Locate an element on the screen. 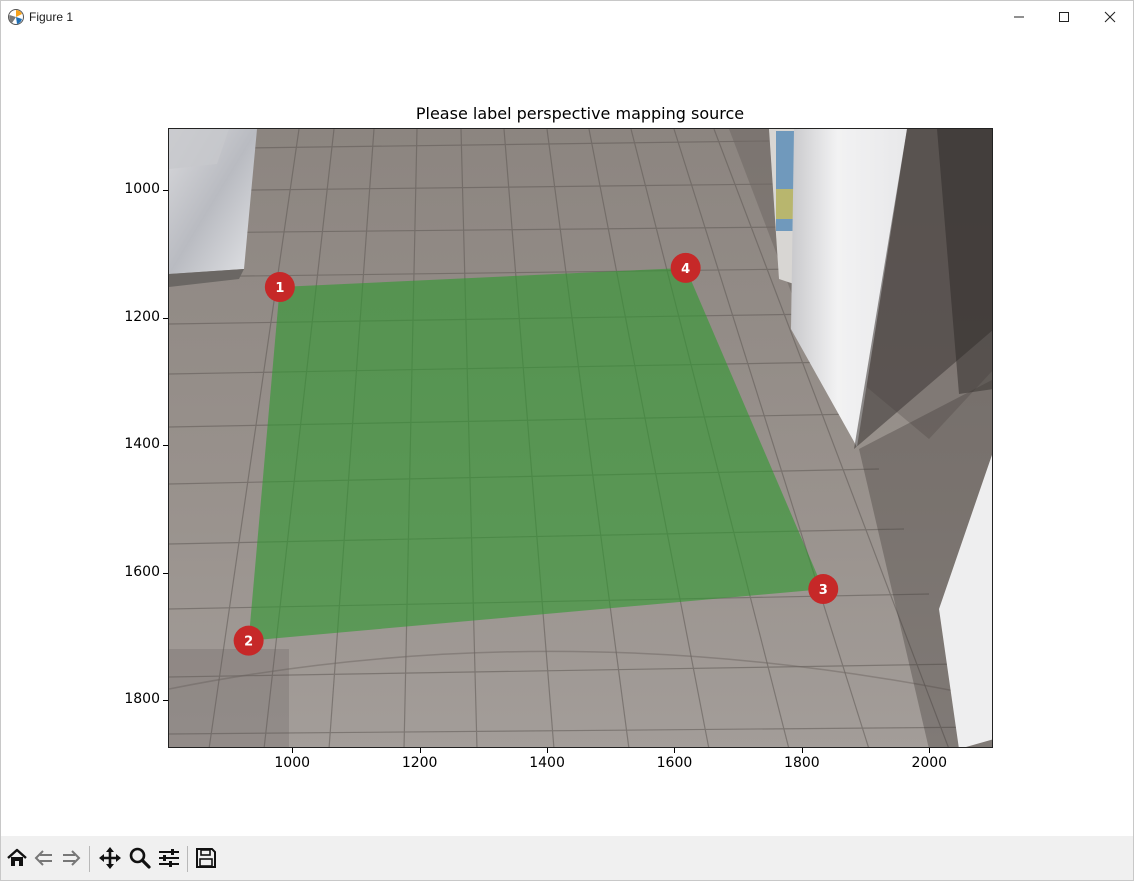  sliders-icon is located at coordinates (169, 858).